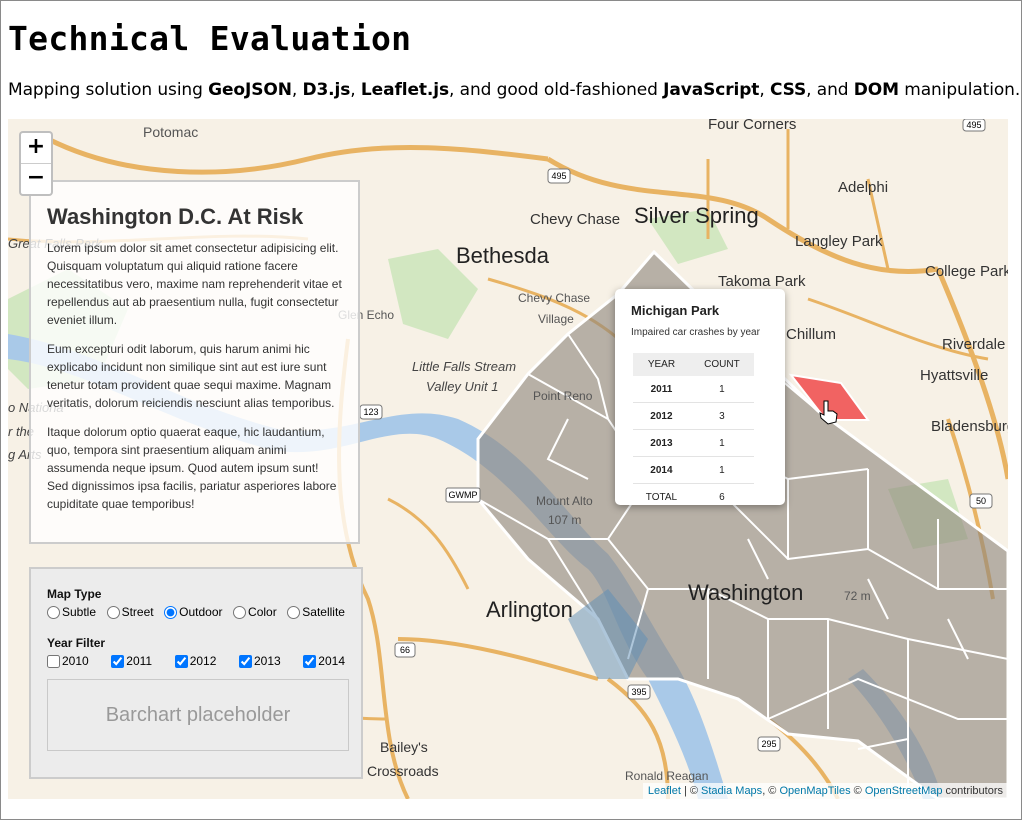 The height and width of the screenshot is (820, 1022). Describe the element at coordinates (857, 596) in the screenshot. I see `place-elevation-72m: 72 m` at that location.